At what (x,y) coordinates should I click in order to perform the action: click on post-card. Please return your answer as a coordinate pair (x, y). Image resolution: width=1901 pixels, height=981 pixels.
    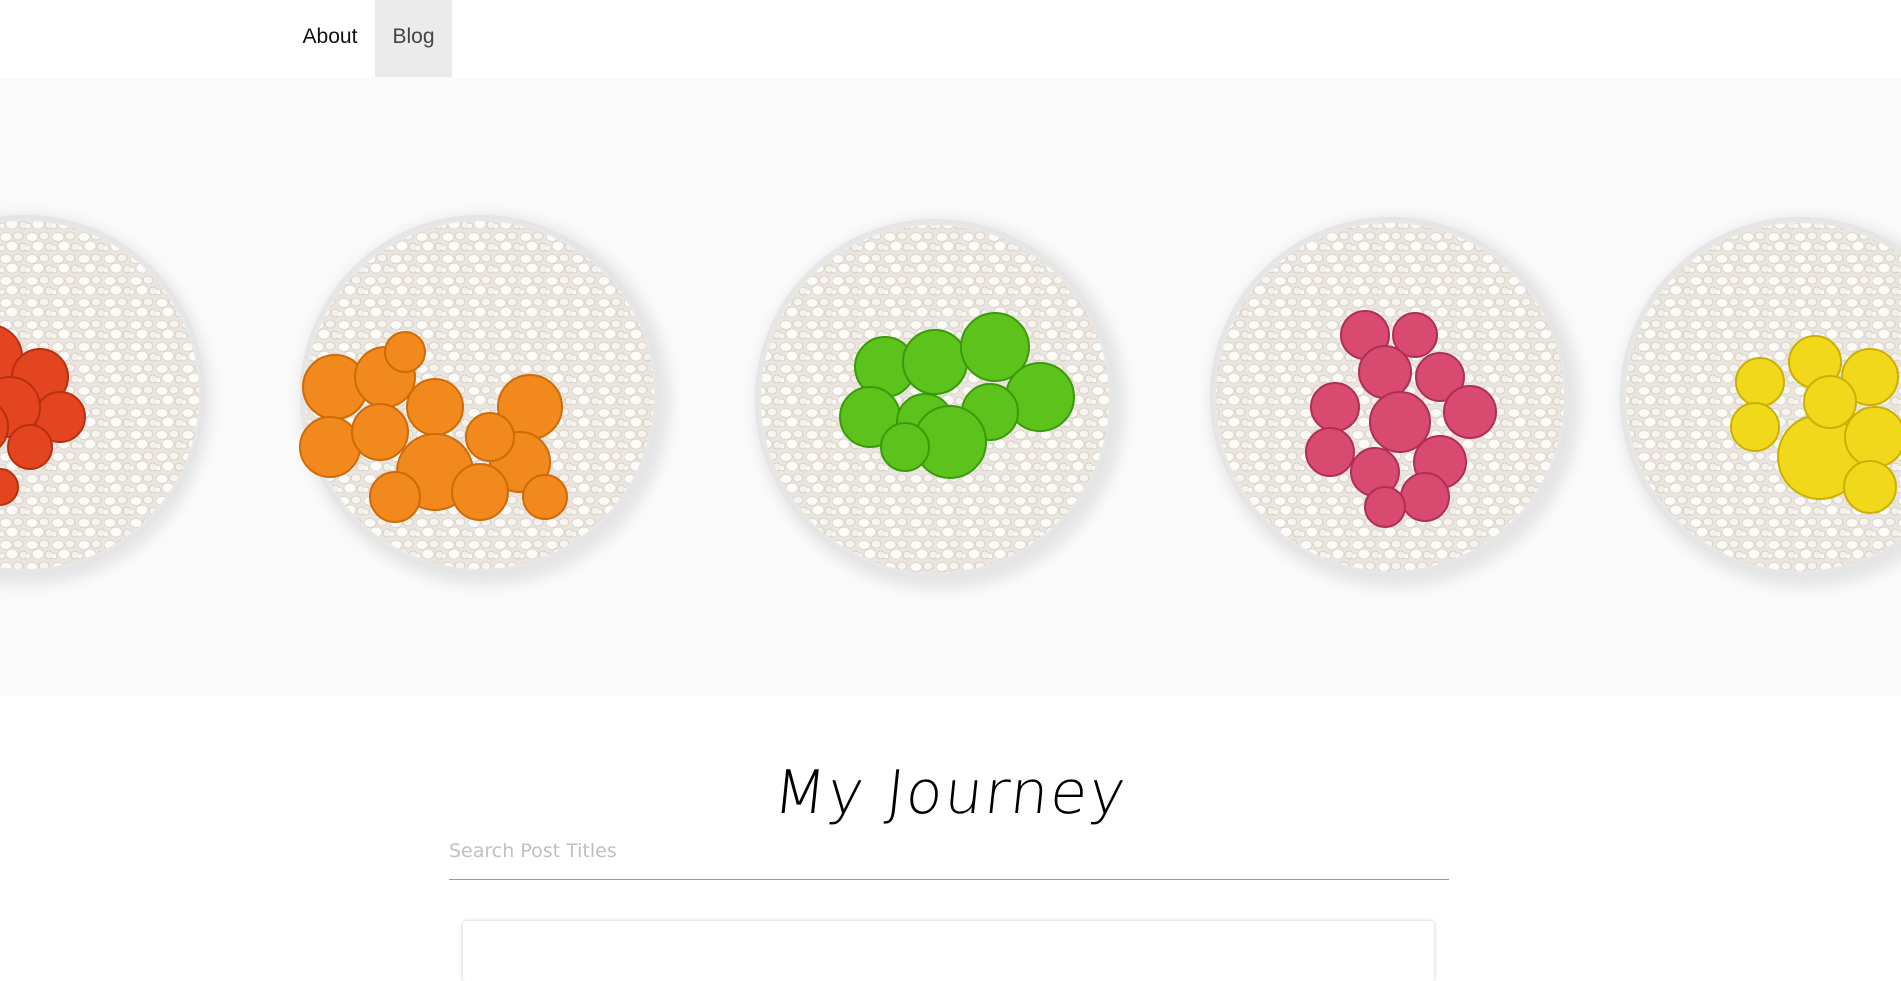
    Looking at the image, I should click on (948, 951).